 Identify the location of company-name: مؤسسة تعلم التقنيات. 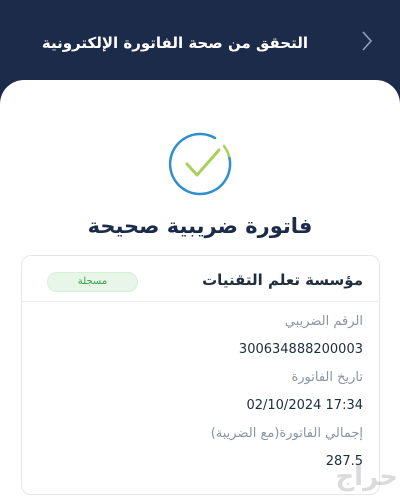
(282, 280).